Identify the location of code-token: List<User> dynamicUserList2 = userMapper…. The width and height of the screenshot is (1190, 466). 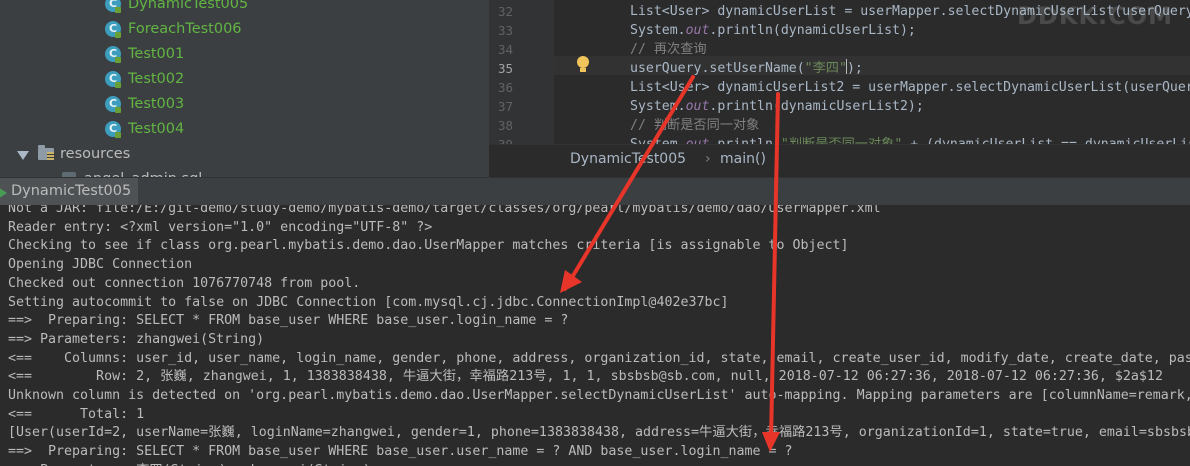
(910, 87).